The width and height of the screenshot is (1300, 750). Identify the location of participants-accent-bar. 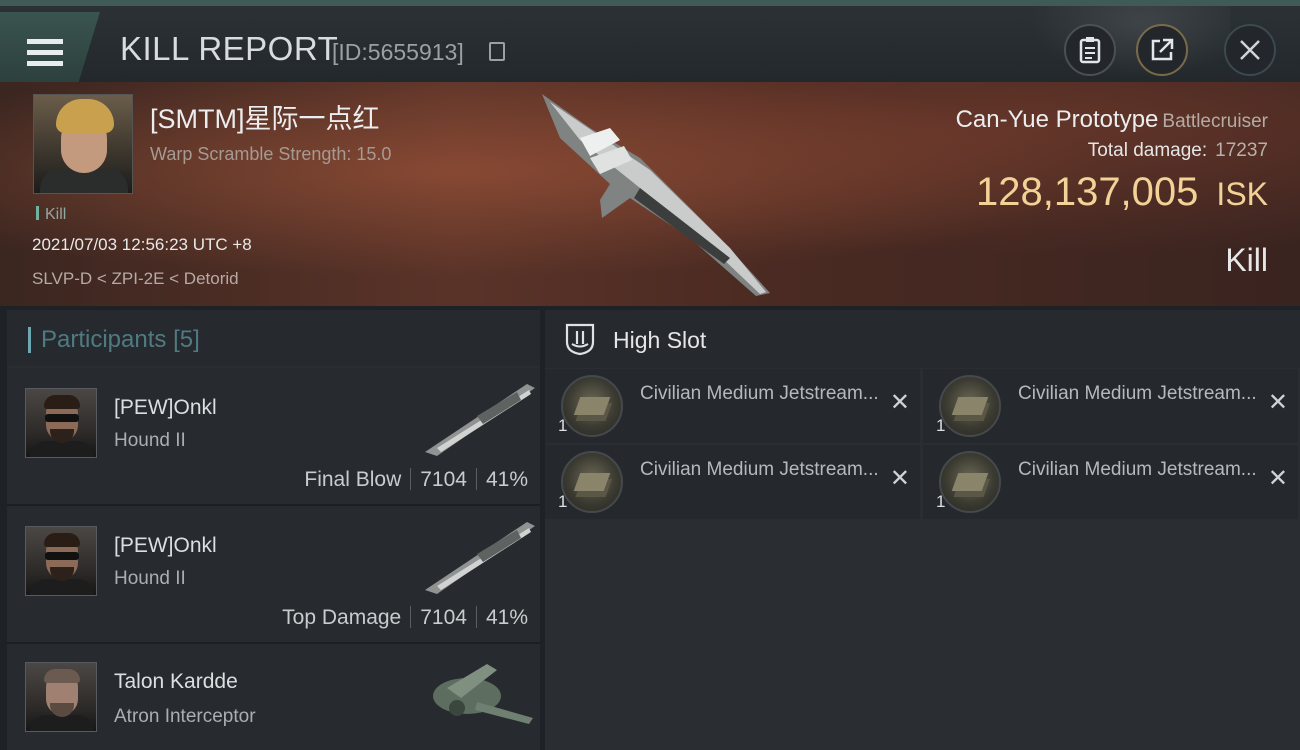
(29, 340).